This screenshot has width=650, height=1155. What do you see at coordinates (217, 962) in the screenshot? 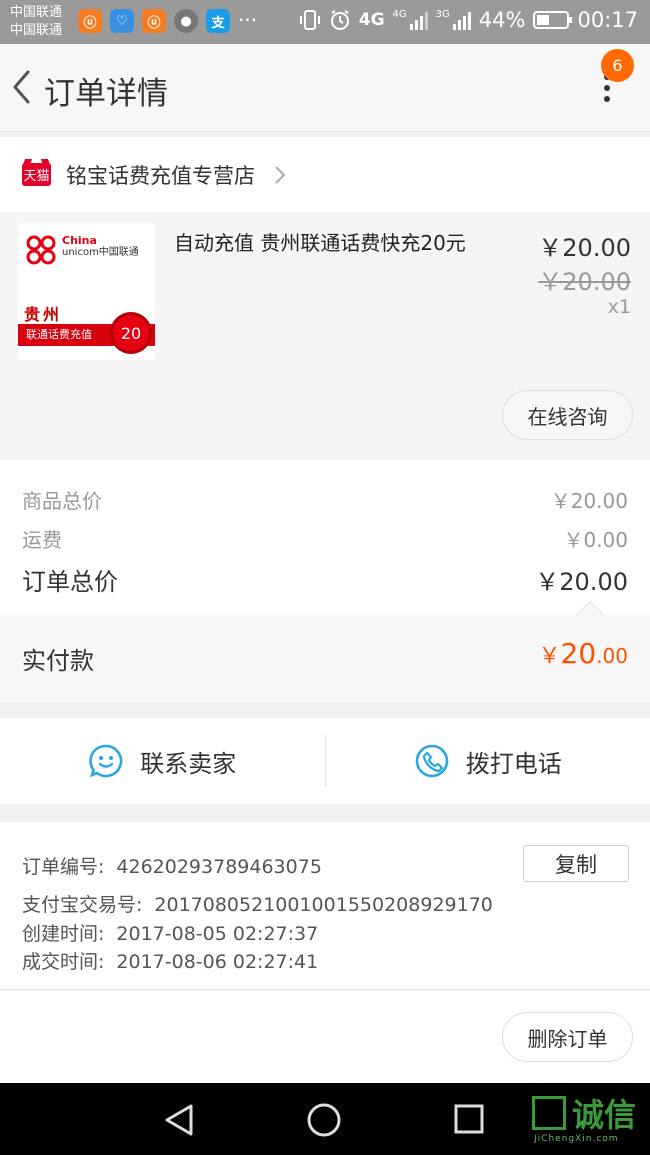
I see `completed-time-value: 2017-08-06 02:27:41` at bounding box center [217, 962].